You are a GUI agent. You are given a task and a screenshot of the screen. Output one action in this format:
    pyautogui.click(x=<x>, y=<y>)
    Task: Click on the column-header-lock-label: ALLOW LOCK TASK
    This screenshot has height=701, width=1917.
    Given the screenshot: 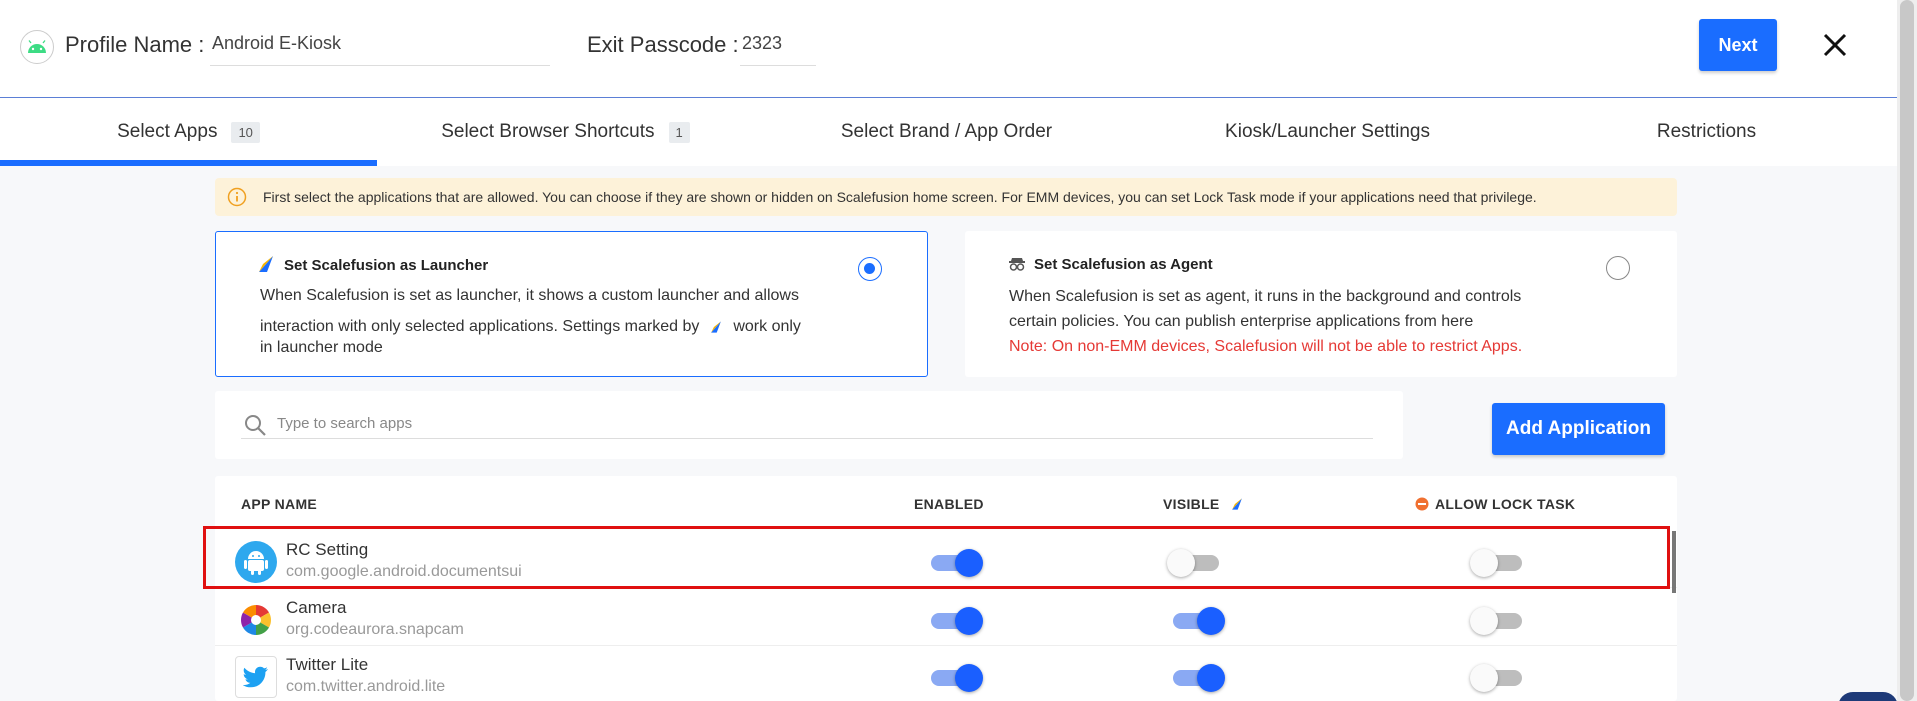 What is the action you would take?
    pyautogui.click(x=1505, y=504)
    